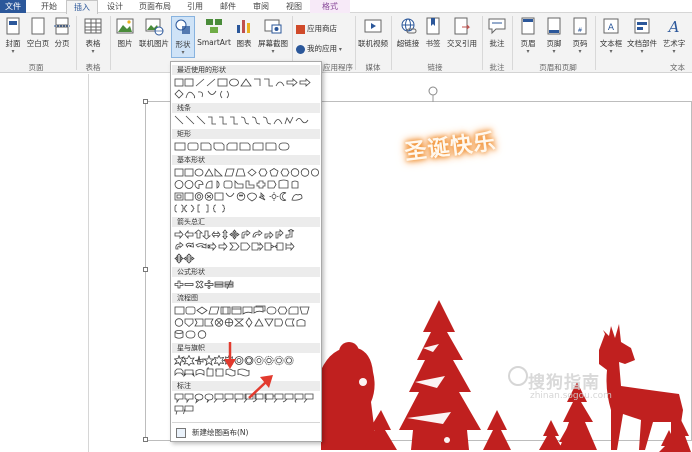 The width and height of the screenshot is (692, 452). Describe the element at coordinates (115, 6) in the screenshot. I see `tab-3: 设计` at that location.